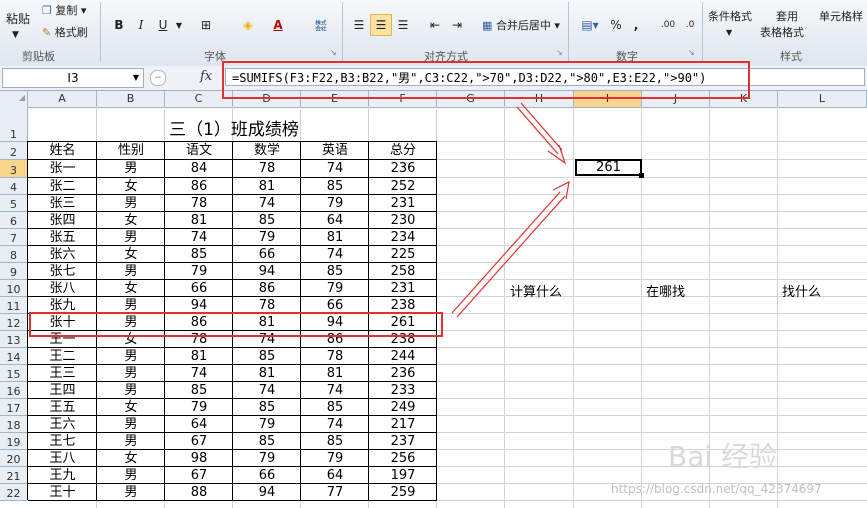 Image resolution: width=867 pixels, height=508 pixels. Describe the element at coordinates (62, 220) in the screenshot. I see `table-cell: 张四` at that location.